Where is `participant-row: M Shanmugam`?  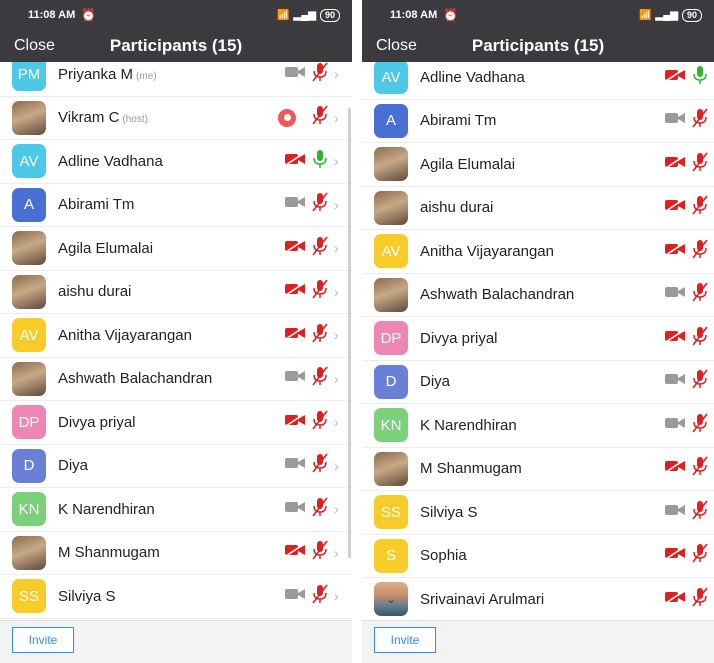
participant-row: M Shanmugam is located at coordinates (538, 469).